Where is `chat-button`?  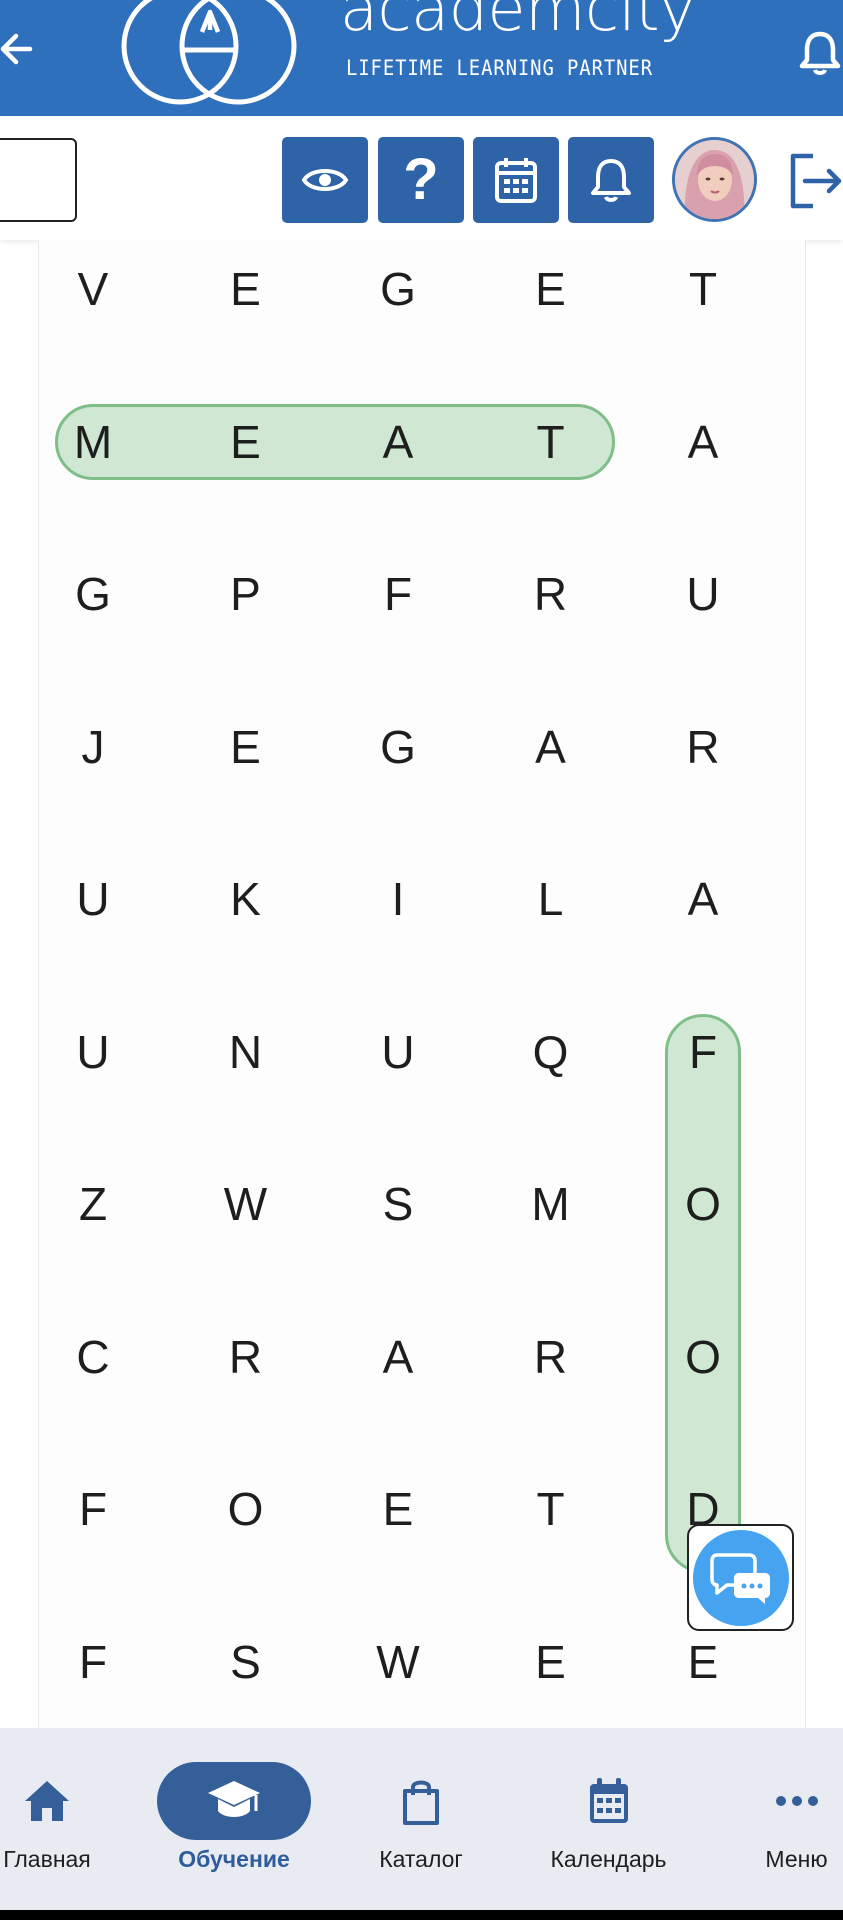 chat-button is located at coordinates (740, 1577).